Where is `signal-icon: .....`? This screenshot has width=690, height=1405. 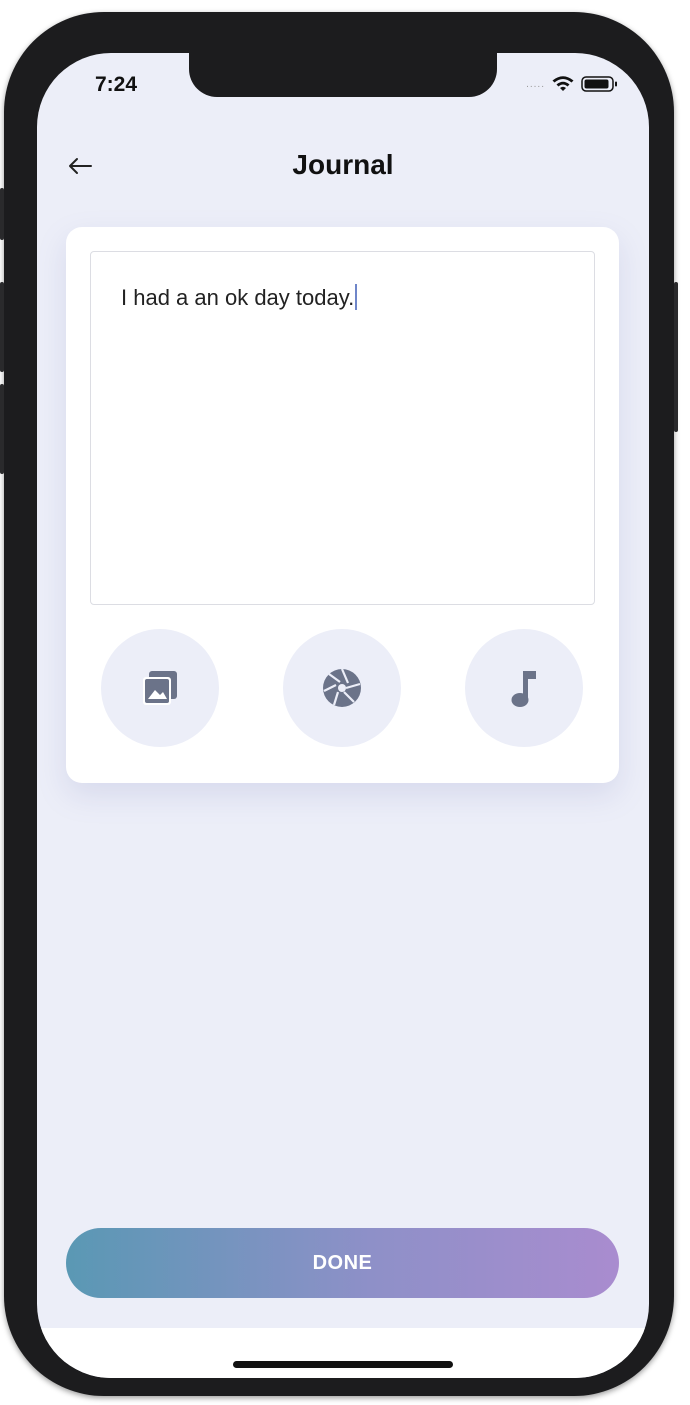 signal-icon: ..... is located at coordinates (535, 84).